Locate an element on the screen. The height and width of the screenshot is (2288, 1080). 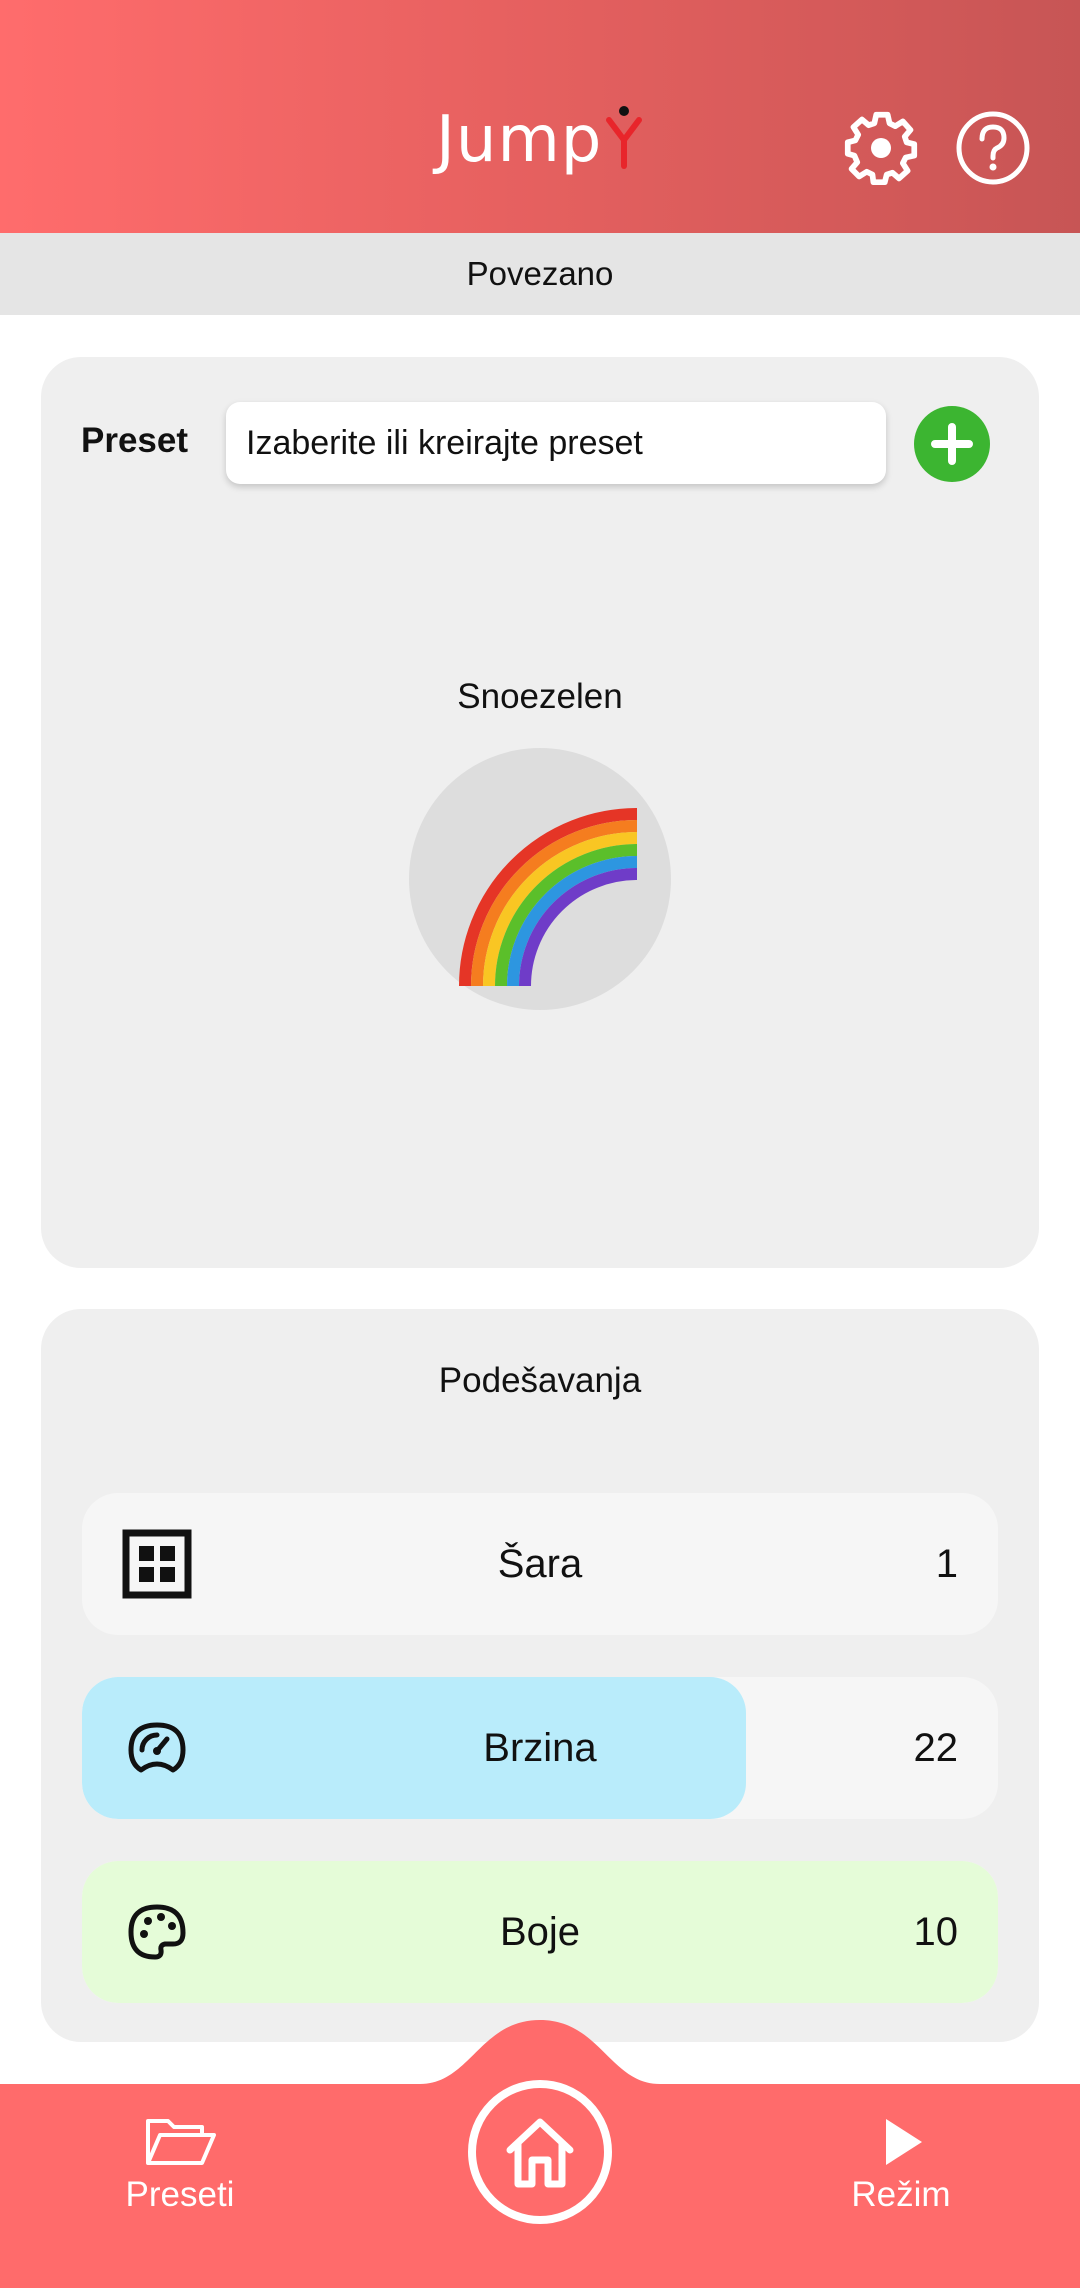
setting-label: Brzina is located at coordinates (540, 1747).